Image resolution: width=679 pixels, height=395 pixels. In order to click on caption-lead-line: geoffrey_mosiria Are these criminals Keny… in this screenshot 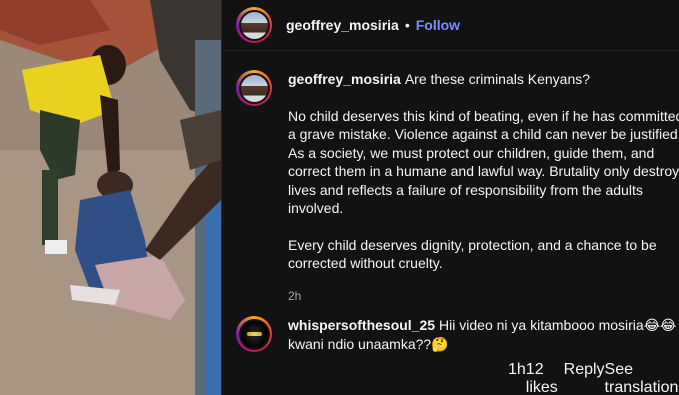, I will do `click(483, 79)`.